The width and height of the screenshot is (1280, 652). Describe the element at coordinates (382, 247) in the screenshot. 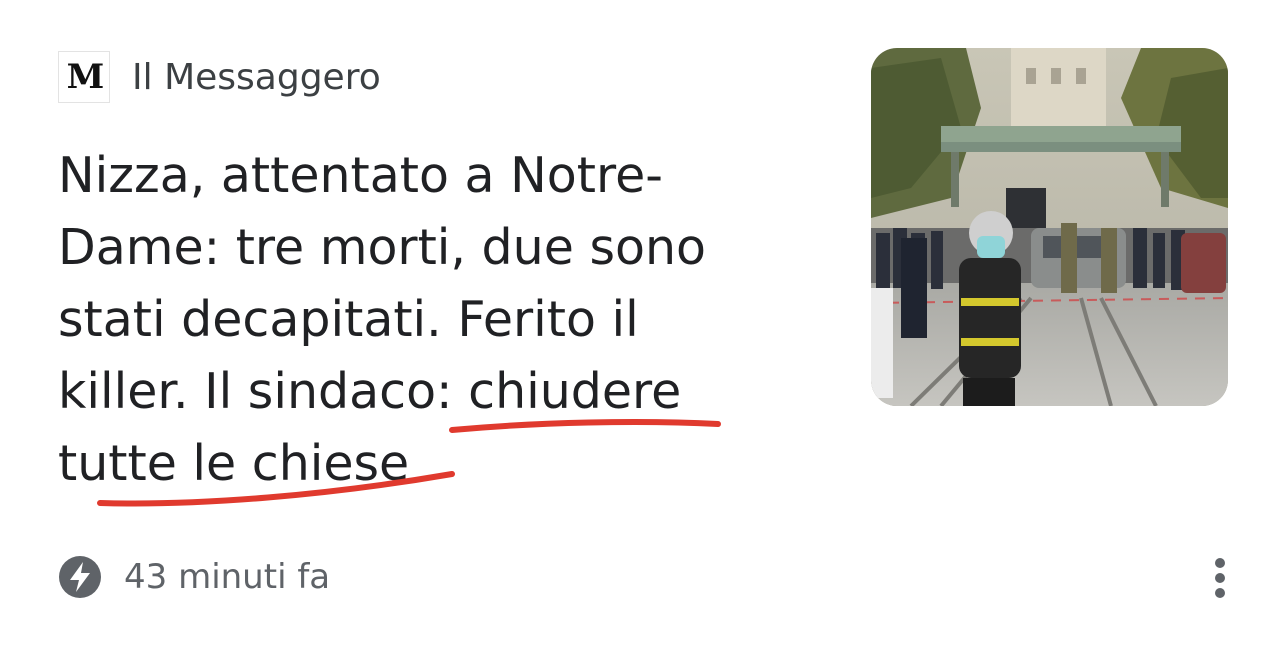

I see `headline-line: Dame: tre morti, due sono` at that location.